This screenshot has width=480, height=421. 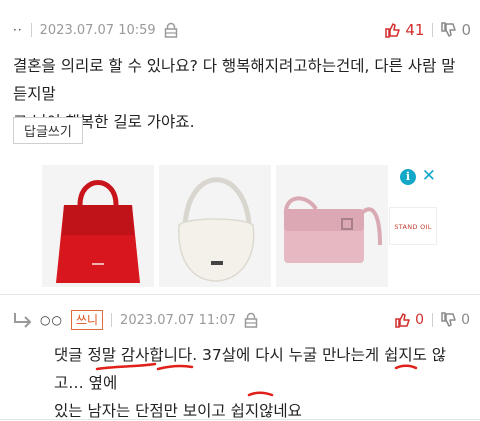 I want to click on vote-area: 41 0, so click(x=428, y=30).